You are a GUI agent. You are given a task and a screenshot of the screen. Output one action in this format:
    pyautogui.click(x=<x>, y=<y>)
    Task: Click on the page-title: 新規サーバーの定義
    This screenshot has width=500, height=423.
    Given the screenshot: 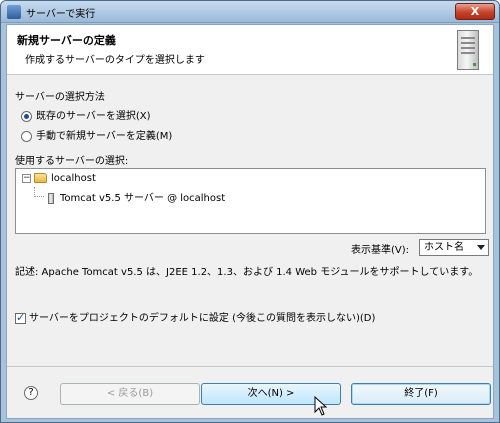 What is the action you would take?
    pyautogui.click(x=66, y=40)
    